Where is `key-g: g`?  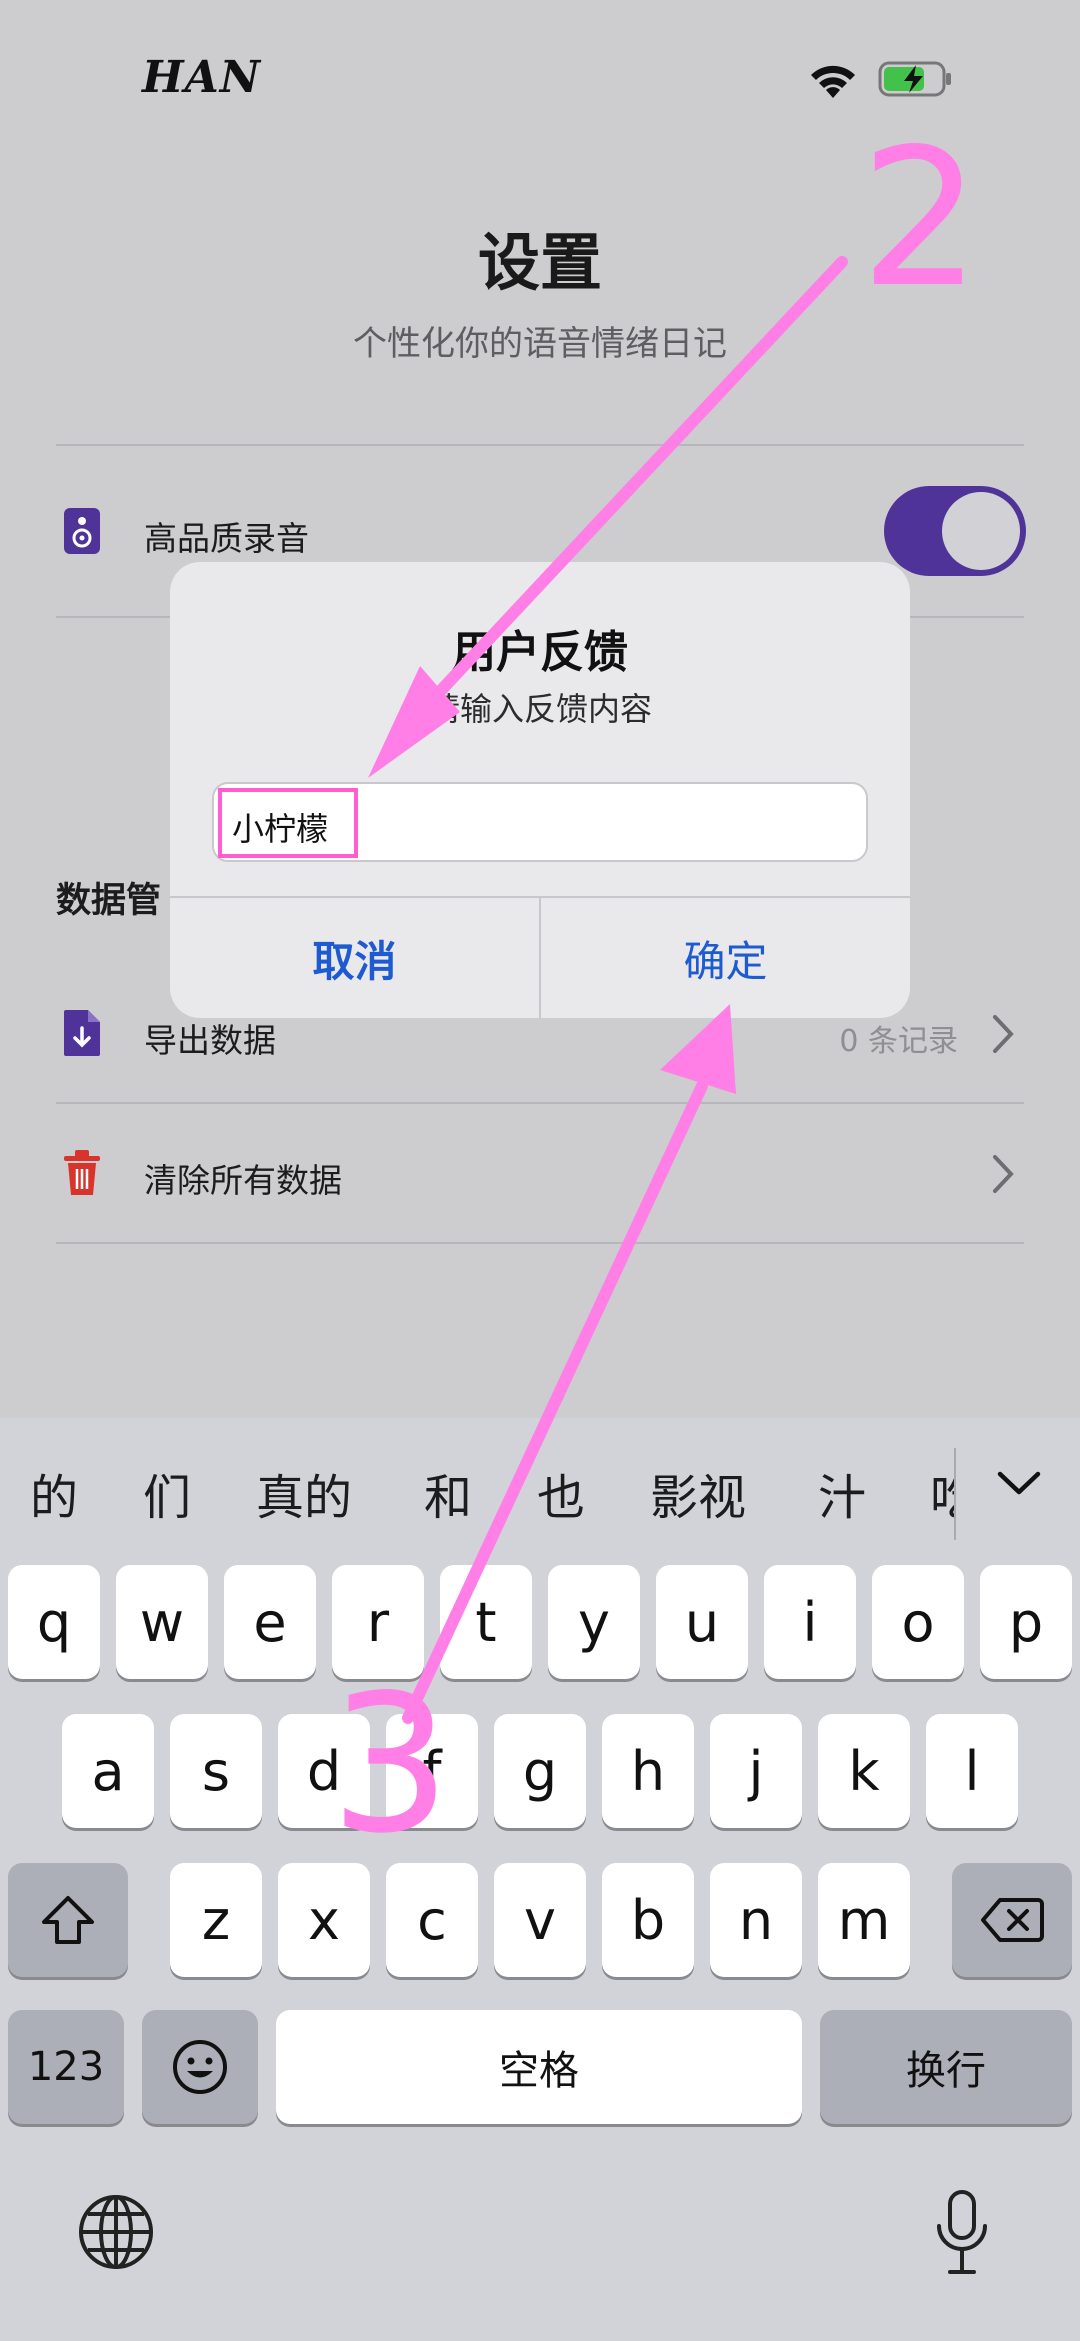 key-g: g is located at coordinates (540, 1771).